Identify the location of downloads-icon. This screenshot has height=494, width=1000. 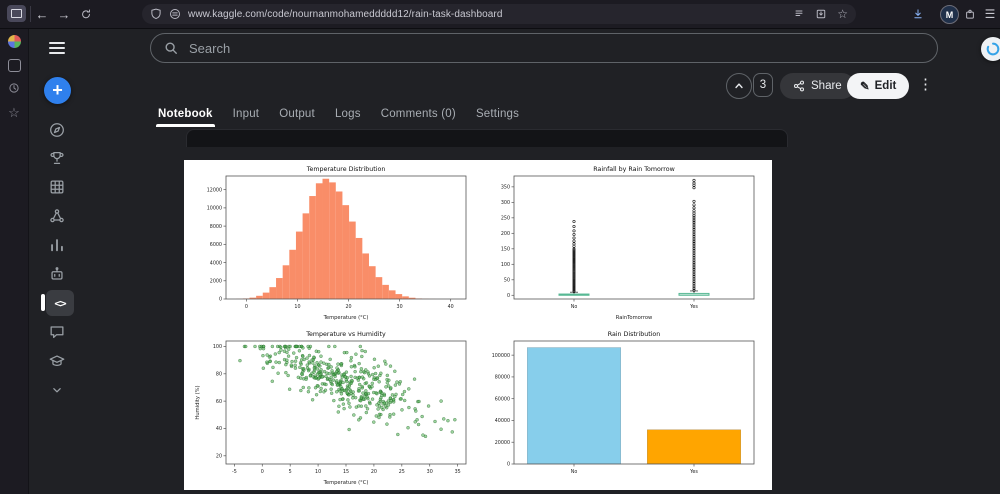
(918, 14).